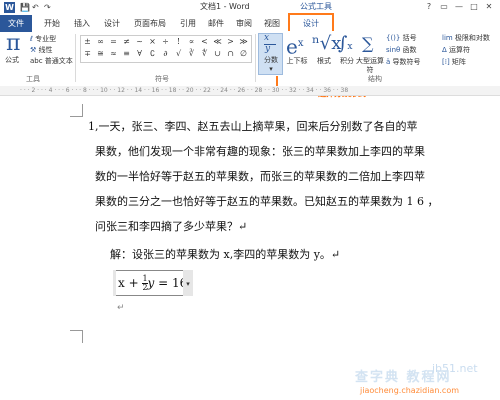  What do you see at coordinates (76, 336) in the screenshot?
I see `margin-corner-mark` at bounding box center [76, 336].